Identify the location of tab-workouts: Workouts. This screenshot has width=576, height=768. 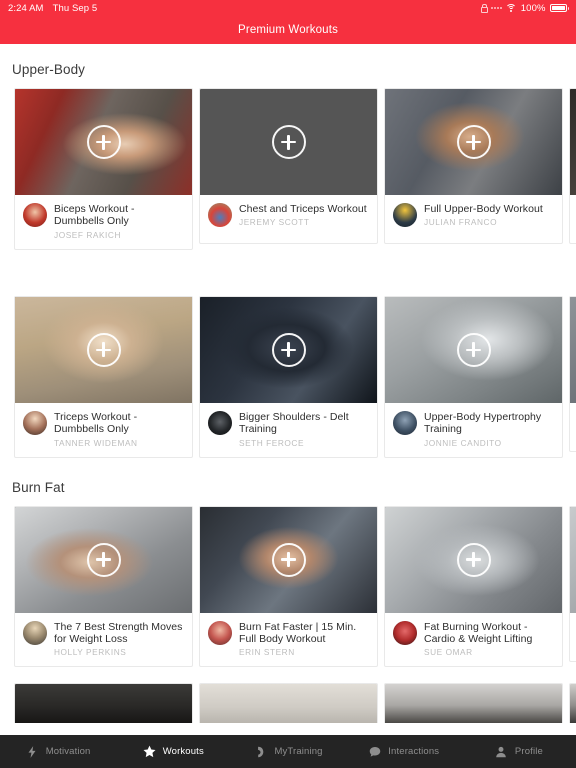
(172, 751).